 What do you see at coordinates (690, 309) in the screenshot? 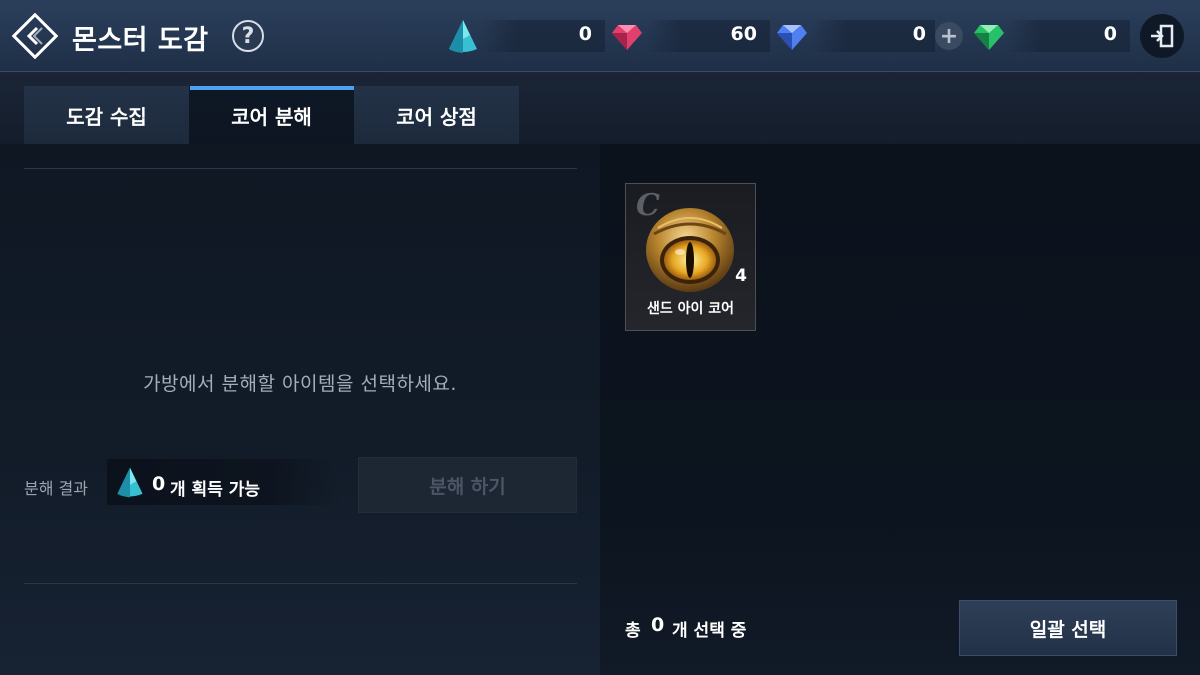
I see `item-name: 샌드 아이 코어` at bounding box center [690, 309].